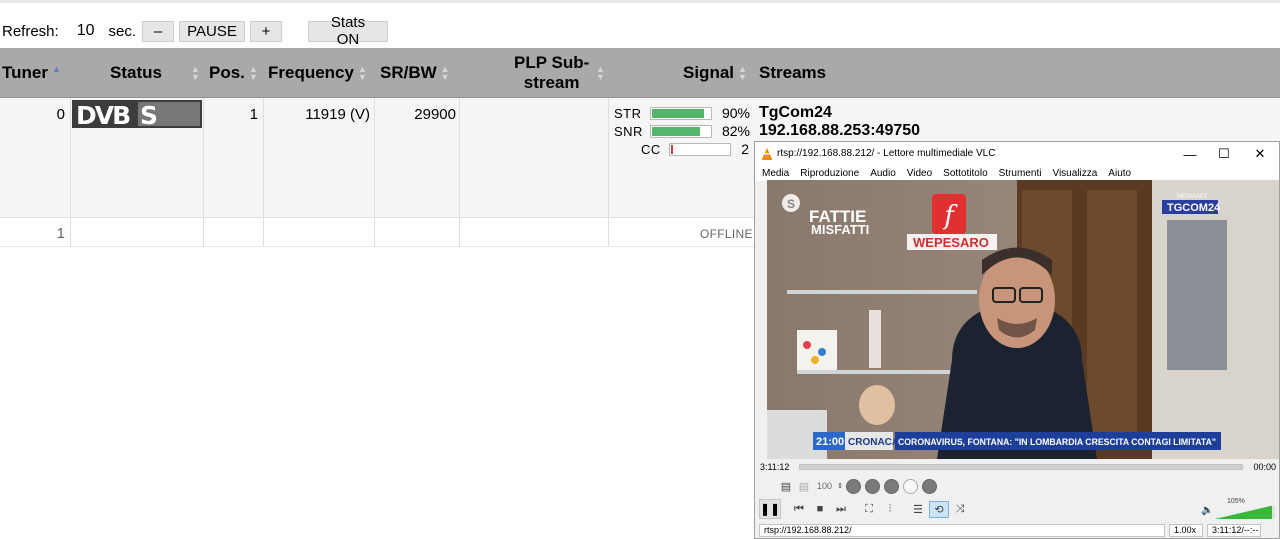 The image size is (1280, 539). Describe the element at coordinates (873, 442) in the screenshot. I see `ticker-section: CRONACA` at that location.